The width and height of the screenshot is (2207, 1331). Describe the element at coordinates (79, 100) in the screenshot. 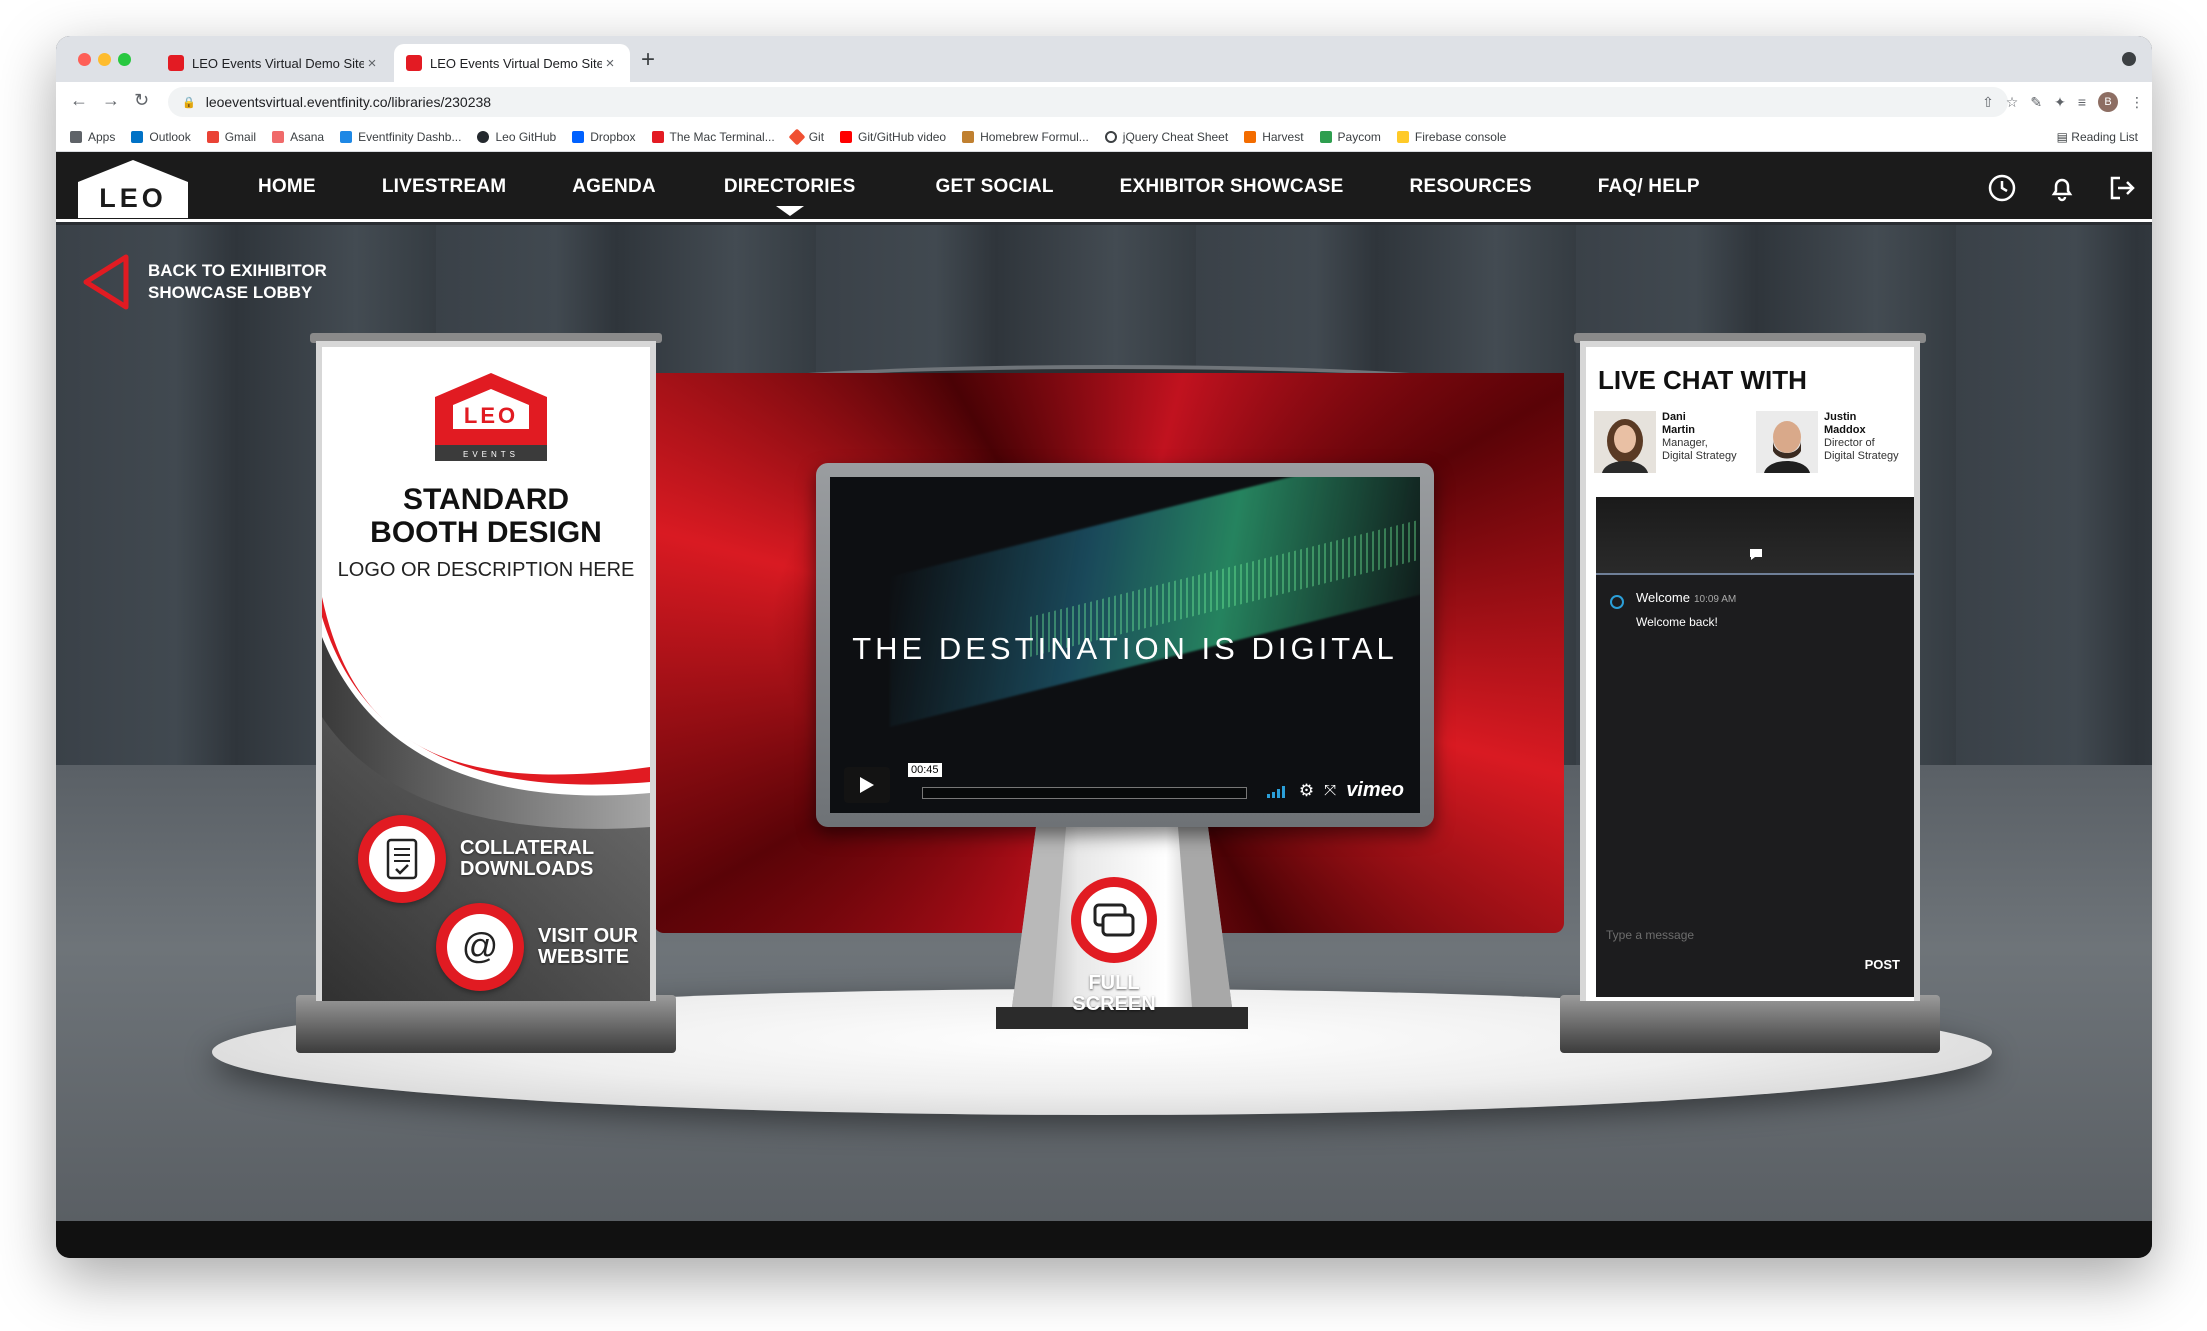

I see `back-arrow-icon: ←` at that location.